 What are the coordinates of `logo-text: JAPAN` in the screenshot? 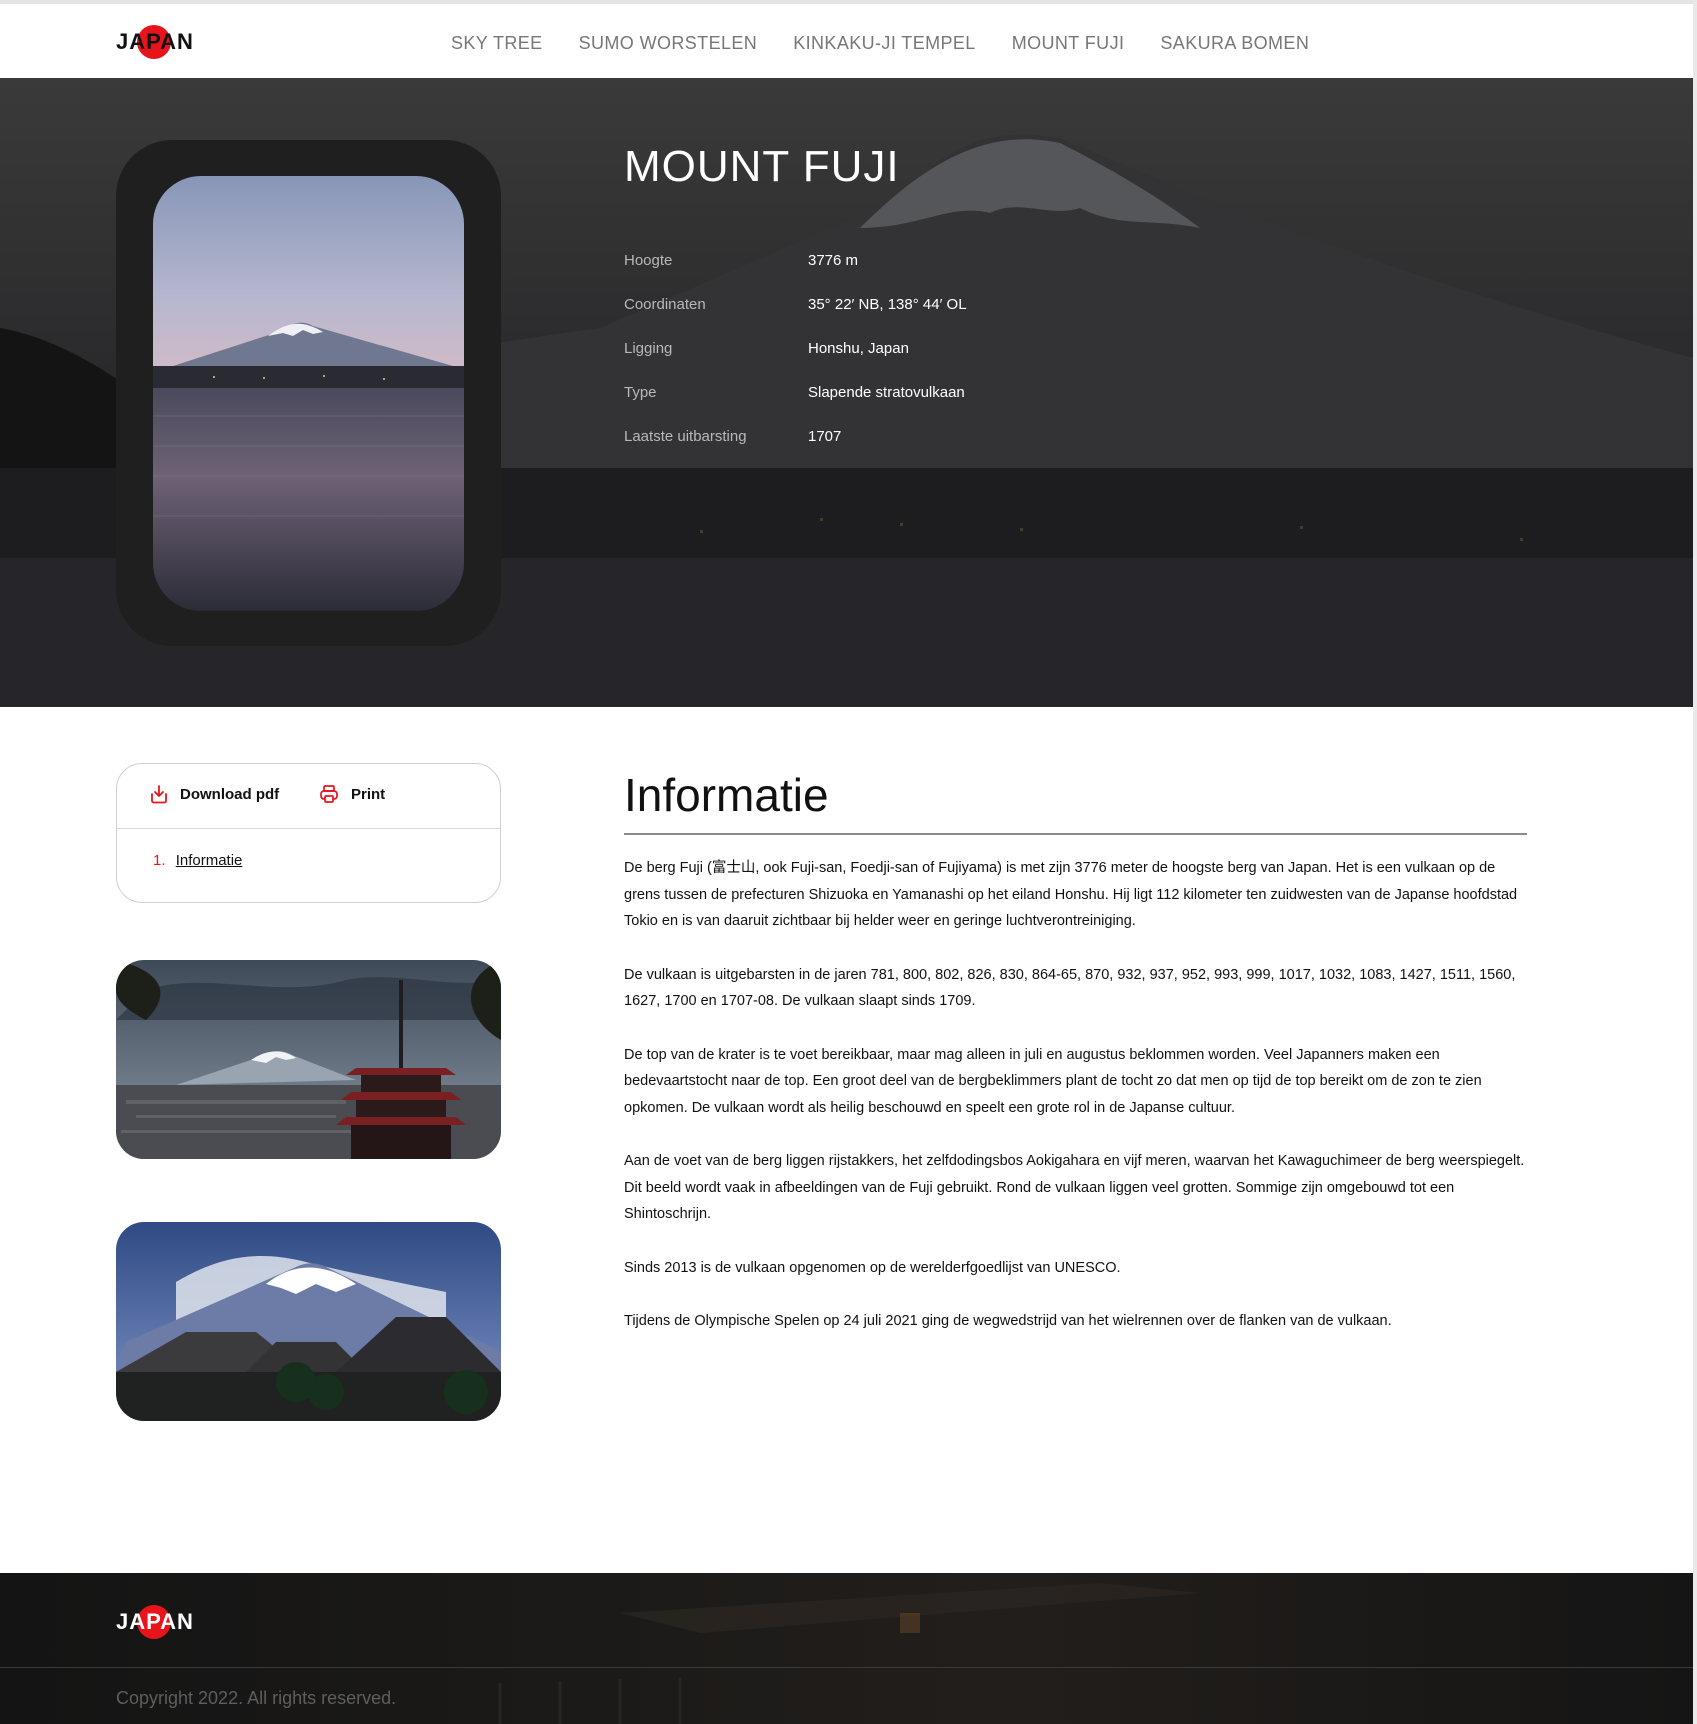 It's located at (155, 41).